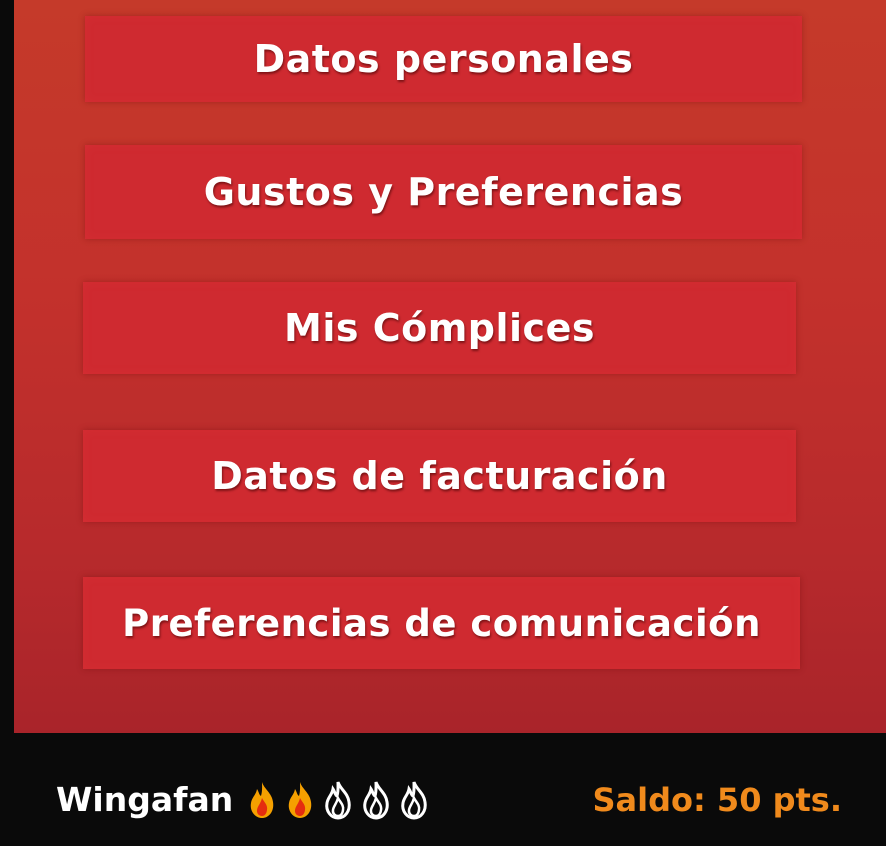  I want to click on level-rating, so click(338, 800).